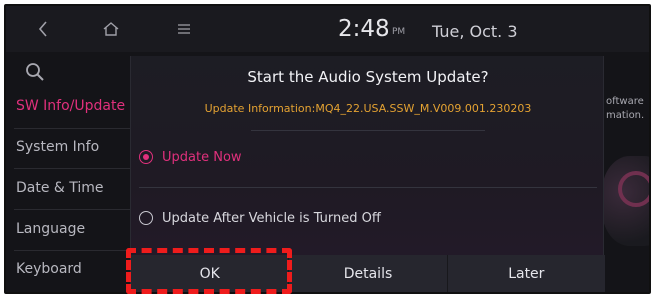 The height and width of the screenshot is (296, 655). What do you see at coordinates (633, 189) in the screenshot?
I see `background-illustration-ring` at bounding box center [633, 189].